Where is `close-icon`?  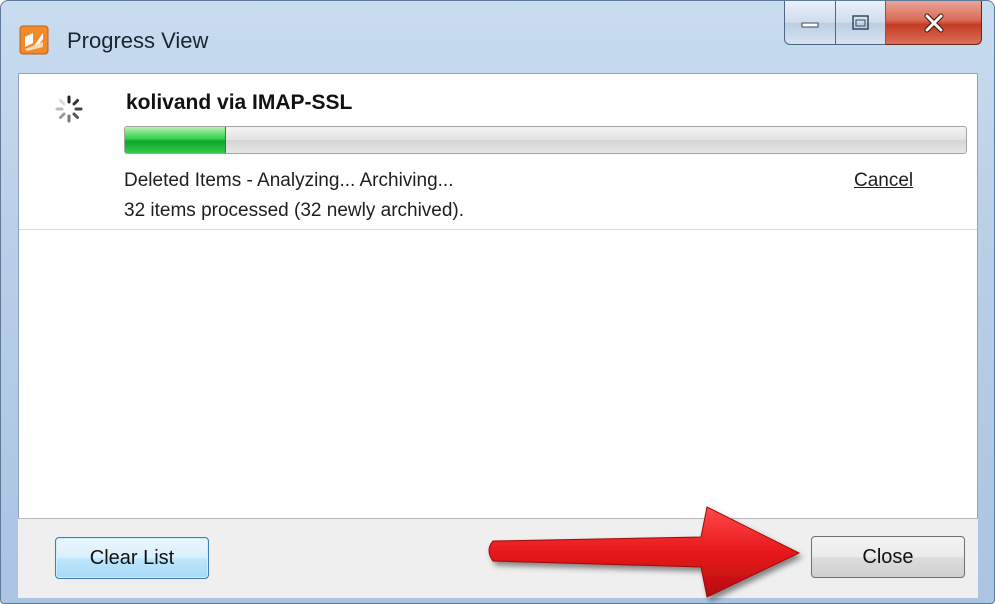 close-icon is located at coordinates (933, 22).